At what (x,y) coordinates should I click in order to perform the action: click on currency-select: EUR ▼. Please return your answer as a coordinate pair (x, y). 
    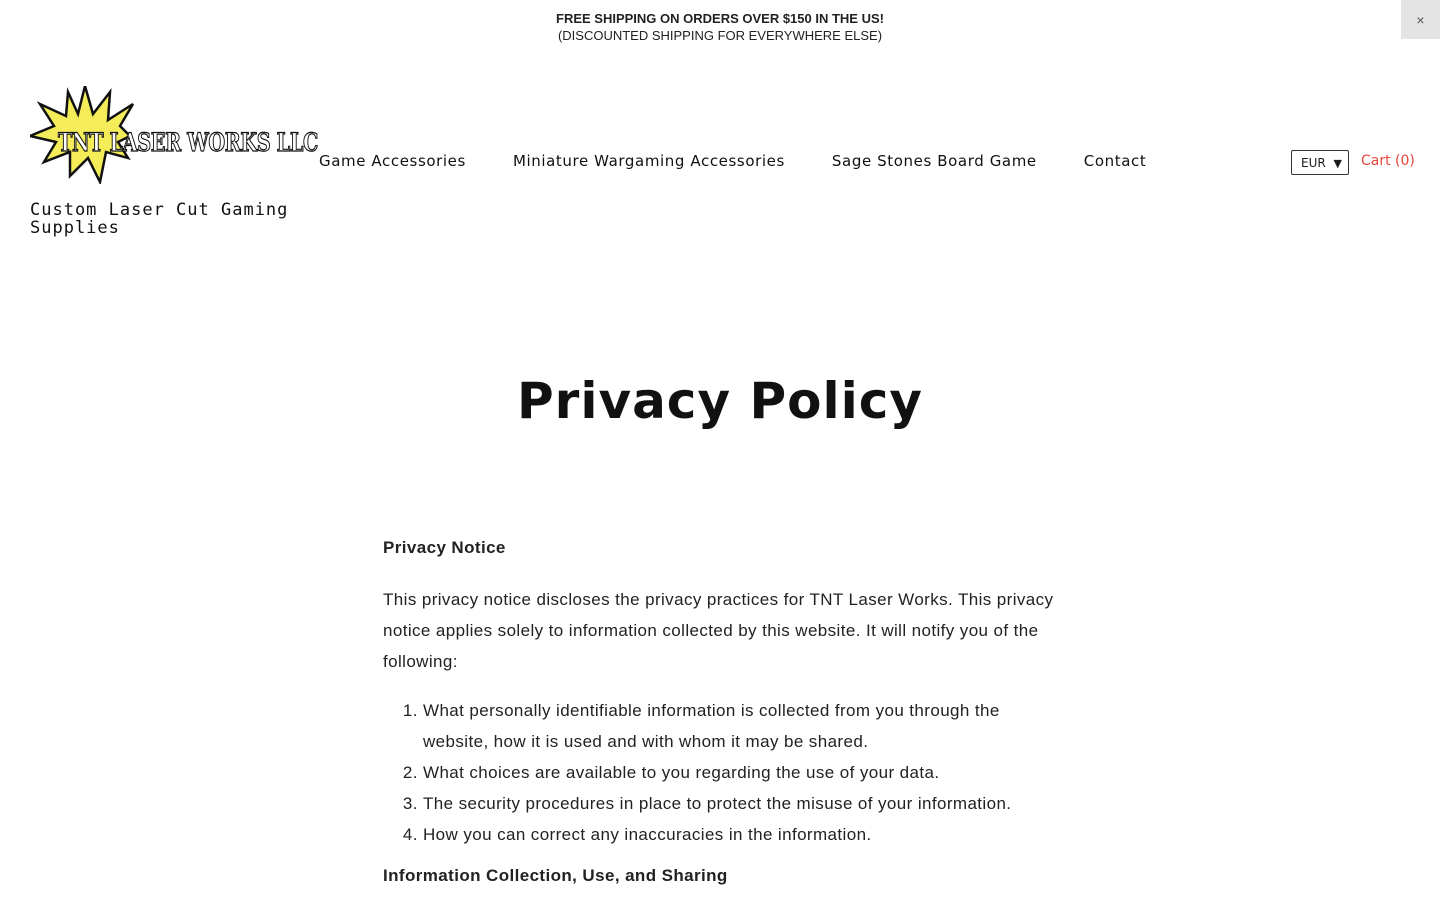
    Looking at the image, I should click on (1320, 162).